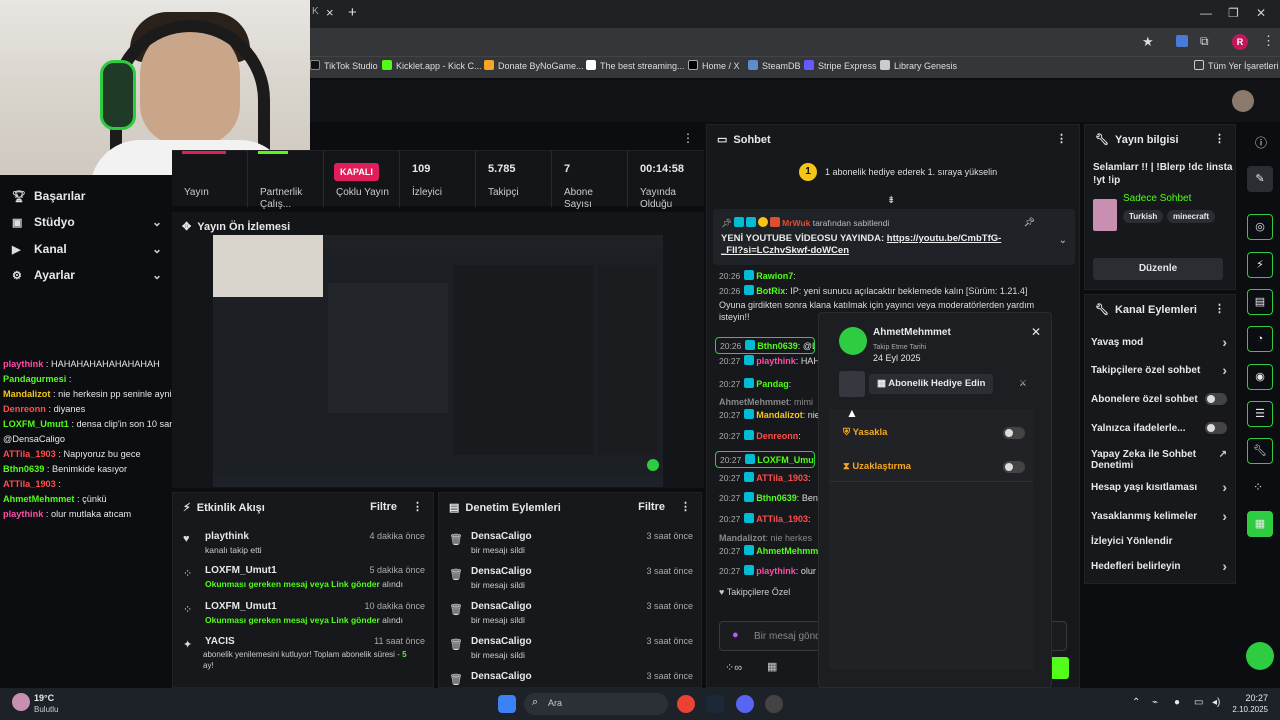 The image size is (1280, 720). I want to click on chevron-down-icon: ⌄, so click(1063, 240).